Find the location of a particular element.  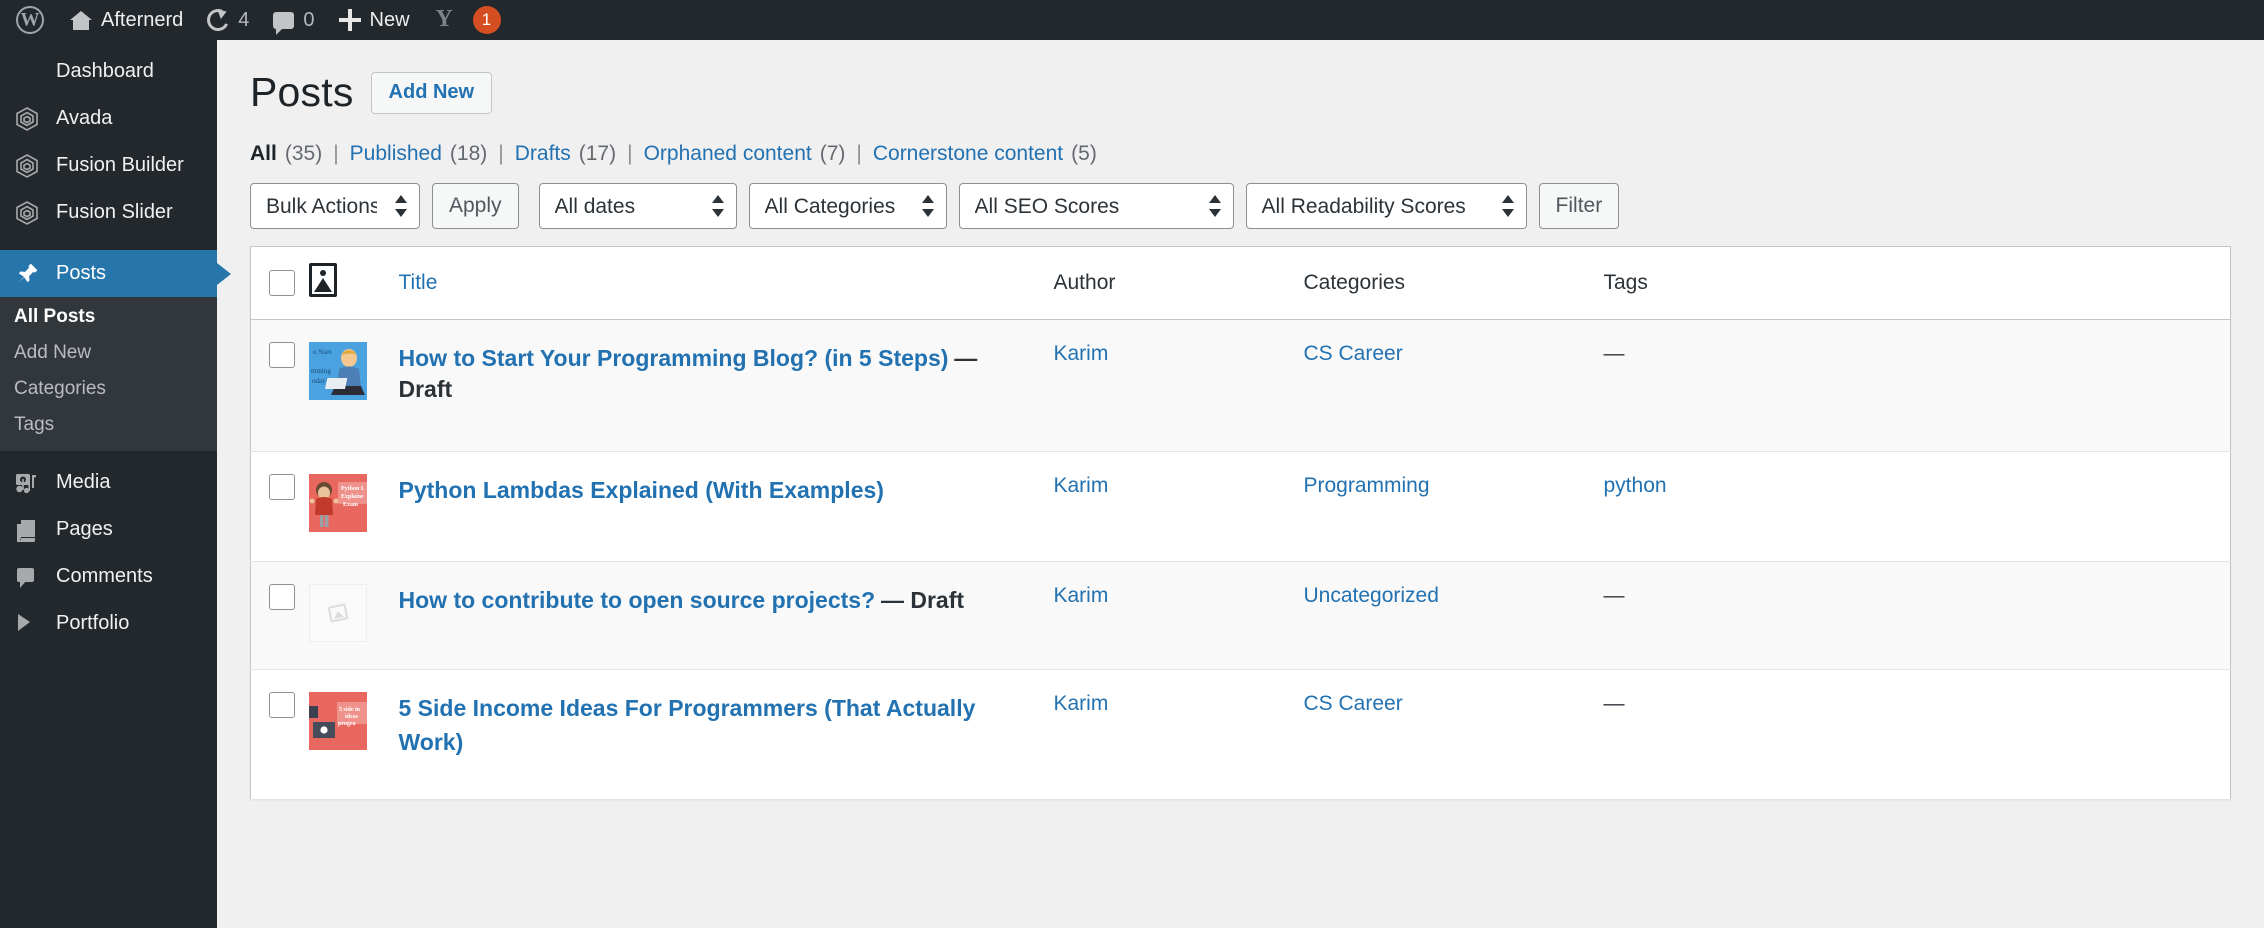

category-link: Uncategorized is located at coordinates (1371, 595).